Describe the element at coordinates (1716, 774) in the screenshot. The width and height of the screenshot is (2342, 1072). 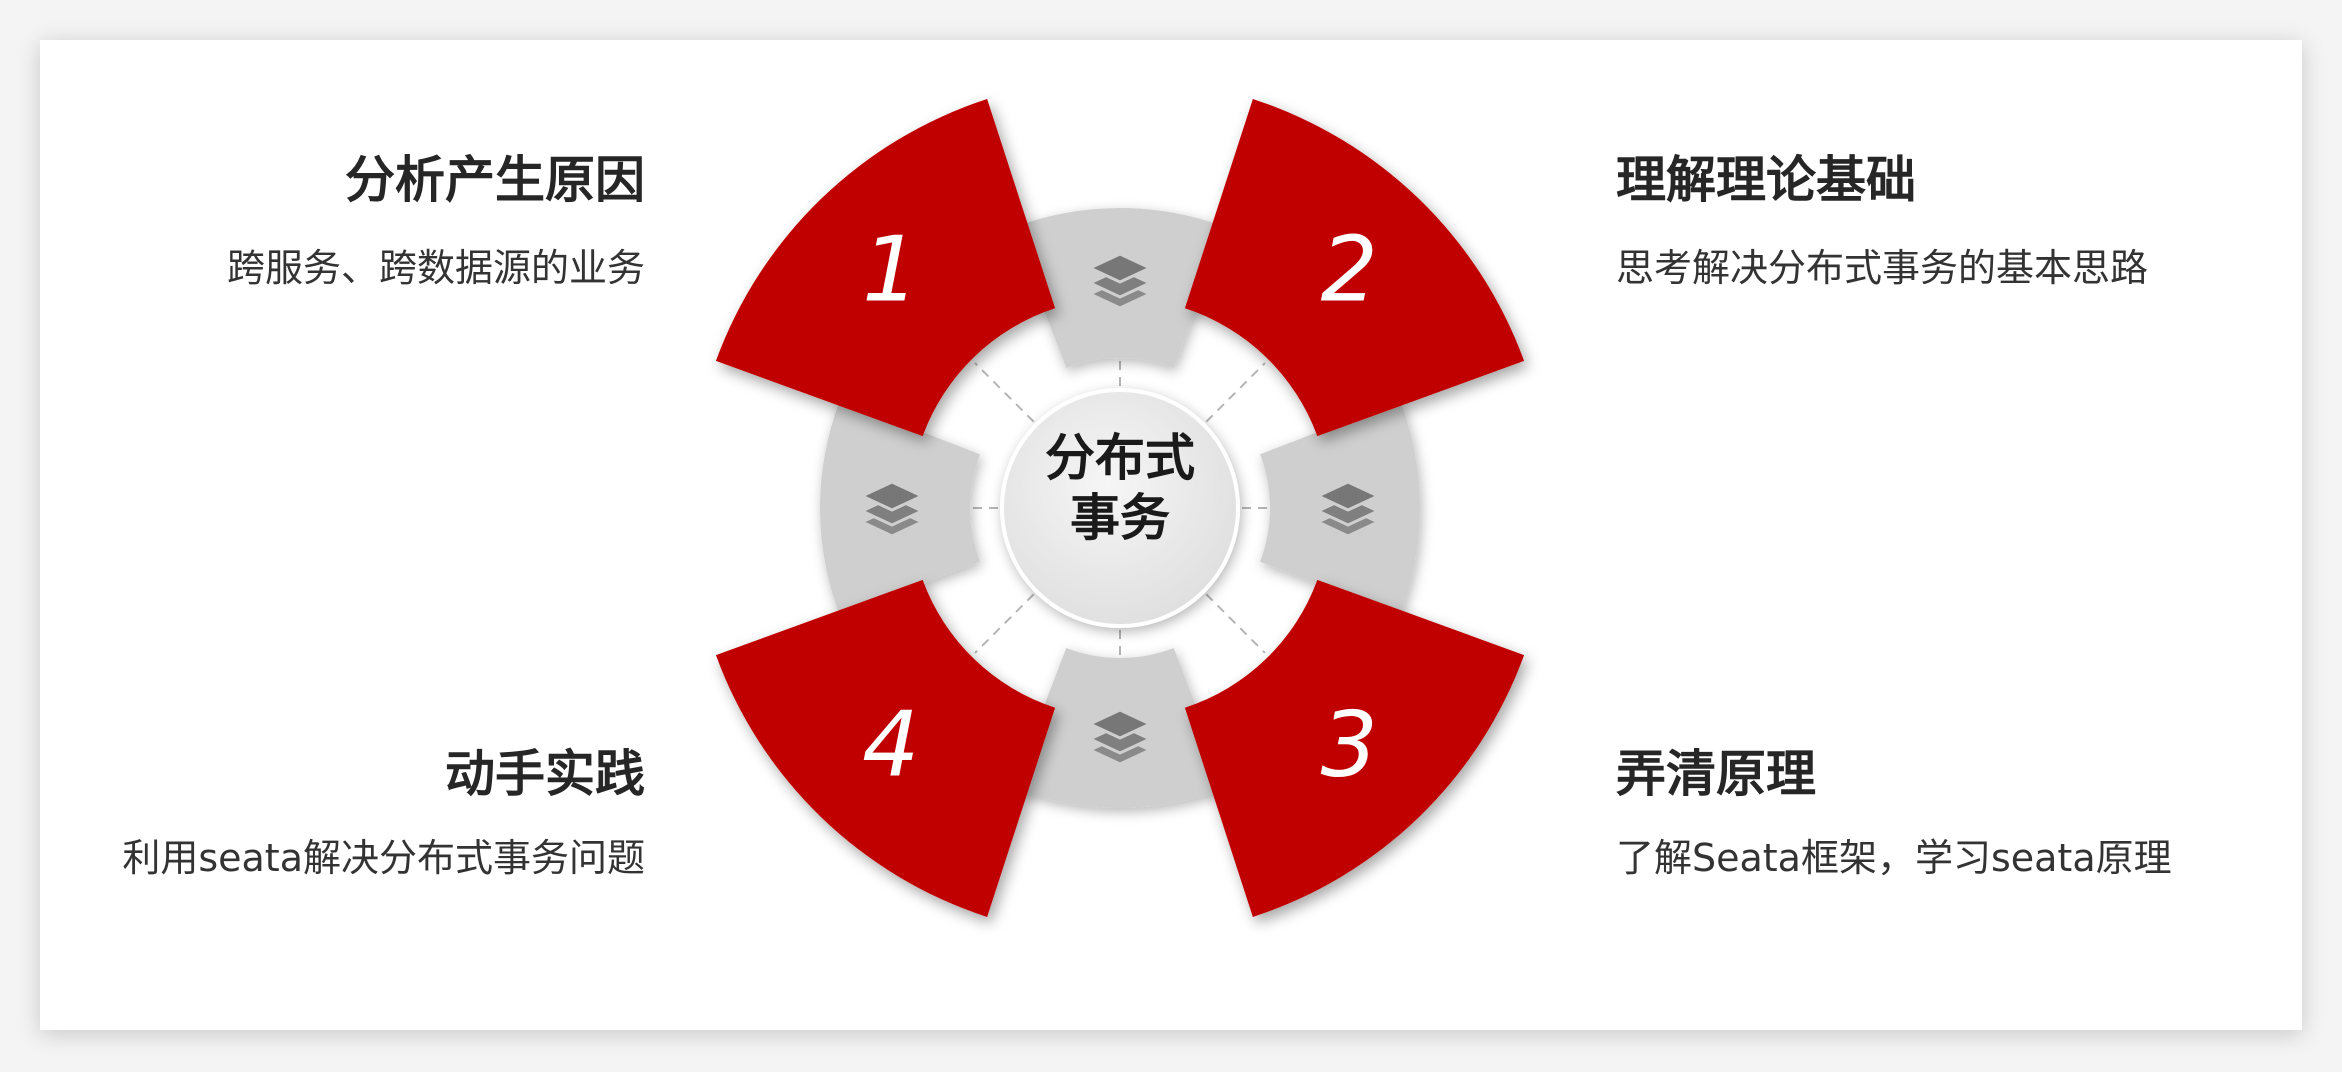
I see `item-3-title: 弄清原理` at that location.